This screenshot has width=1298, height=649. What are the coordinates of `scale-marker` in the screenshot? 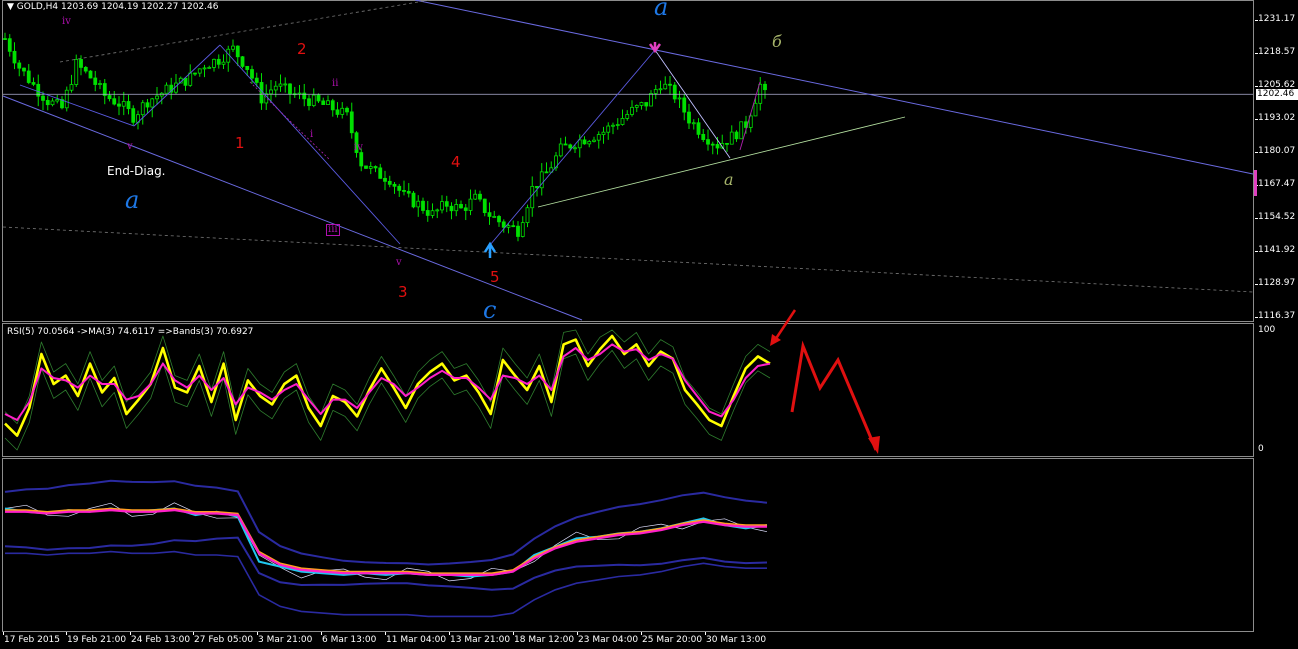 It's located at (1255, 183).